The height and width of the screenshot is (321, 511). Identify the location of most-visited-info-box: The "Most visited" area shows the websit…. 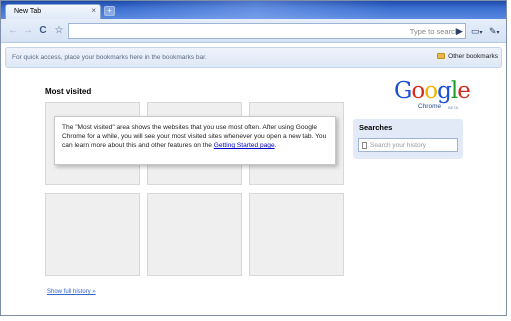
(195, 140).